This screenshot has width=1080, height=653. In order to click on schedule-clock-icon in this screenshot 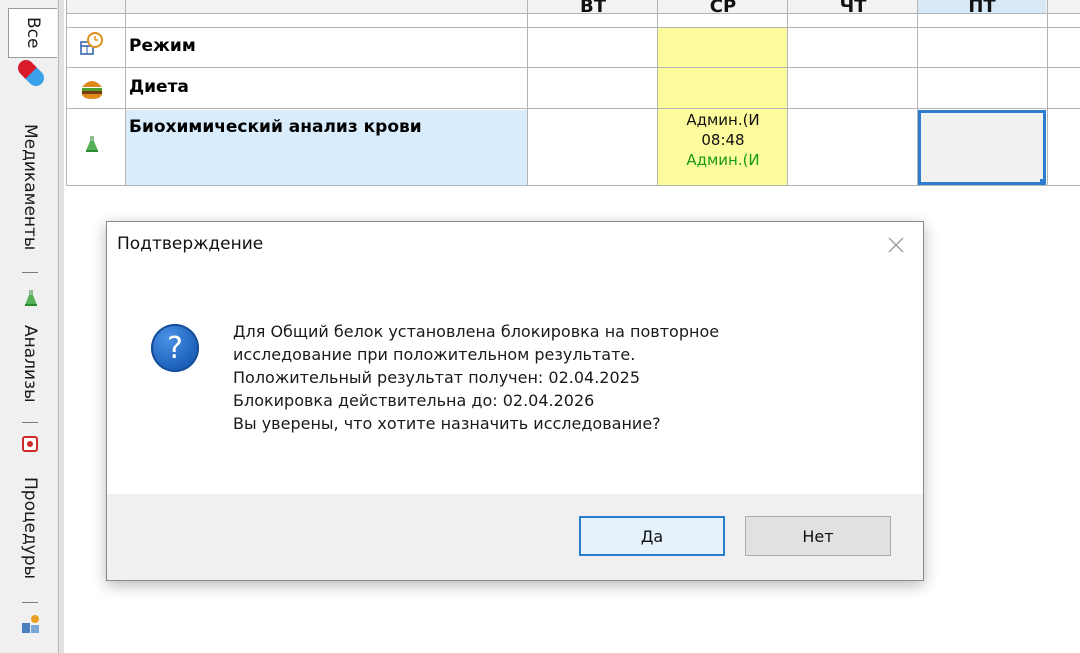, I will do `click(91, 43)`.